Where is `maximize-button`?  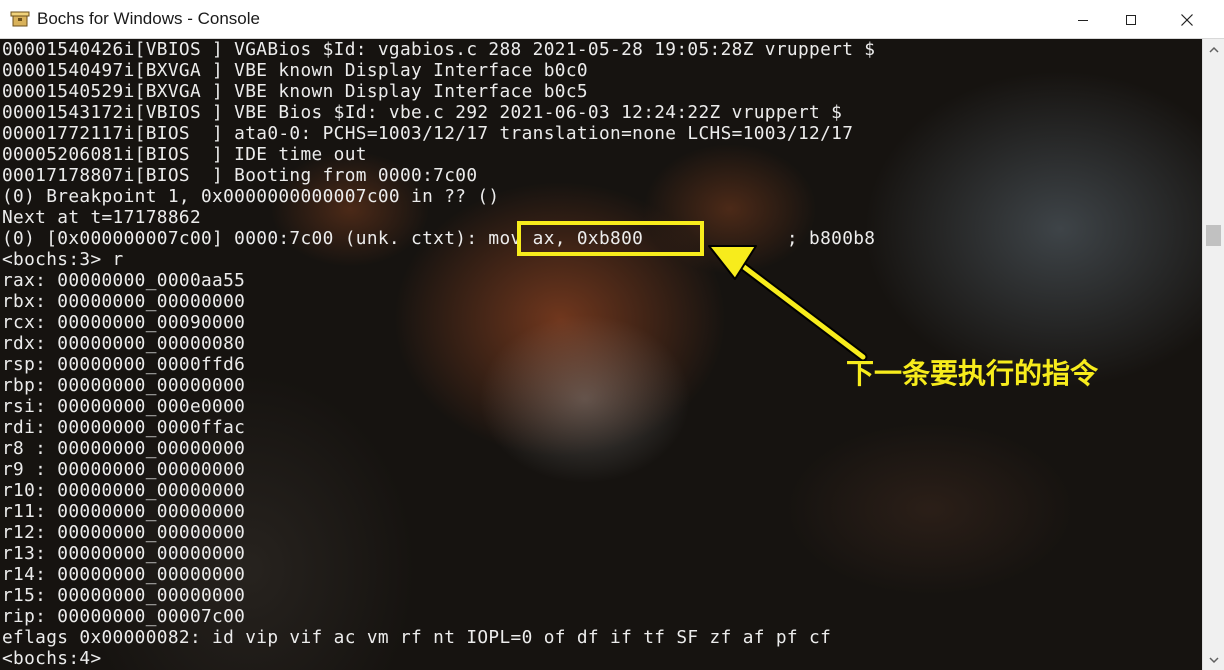 maximize-button is located at coordinates (1131, 19).